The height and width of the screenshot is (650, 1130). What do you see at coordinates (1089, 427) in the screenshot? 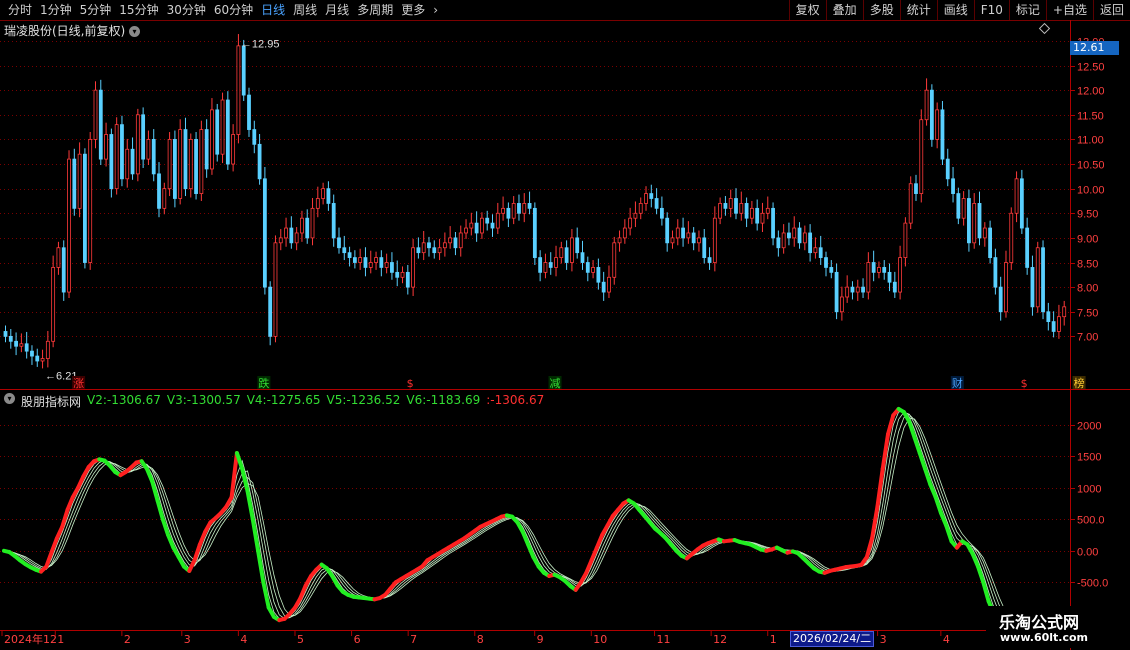
I see `indicator-tick-label: 2000` at bounding box center [1089, 427].